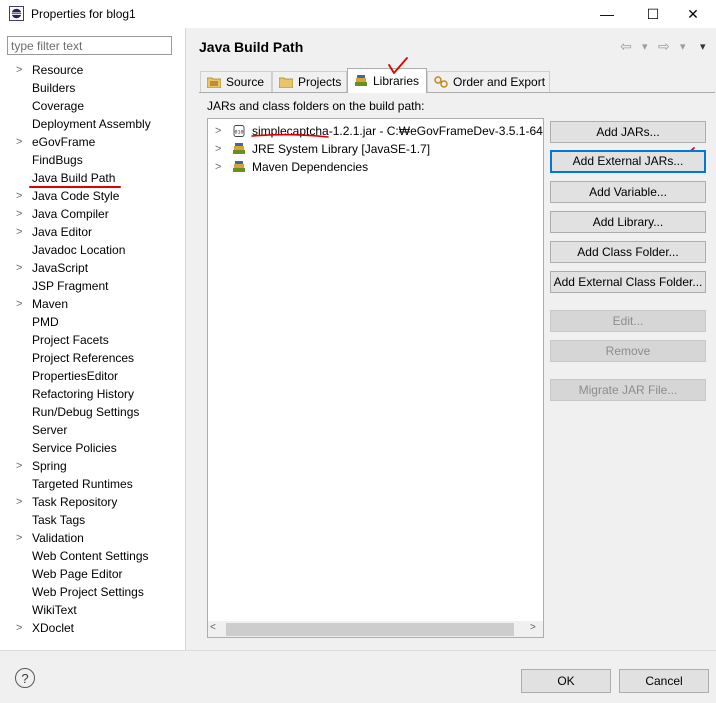 This screenshot has height=703, width=716. What do you see at coordinates (92, 232) in the screenshot?
I see `tree-item: > Java Editor` at bounding box center [92, 232].